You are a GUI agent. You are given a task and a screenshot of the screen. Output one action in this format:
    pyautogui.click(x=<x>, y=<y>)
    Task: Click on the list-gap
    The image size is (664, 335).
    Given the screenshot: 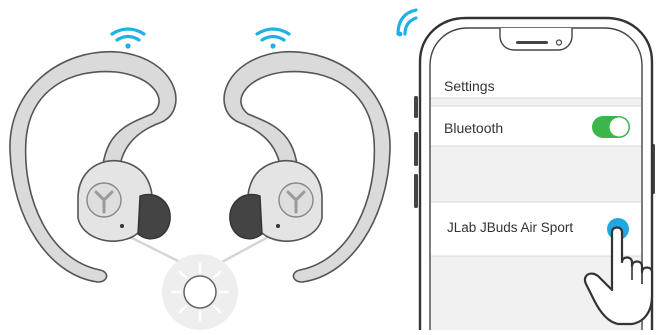 What is the action you would take?
    pyautogui.click(x=536, y=174)
    